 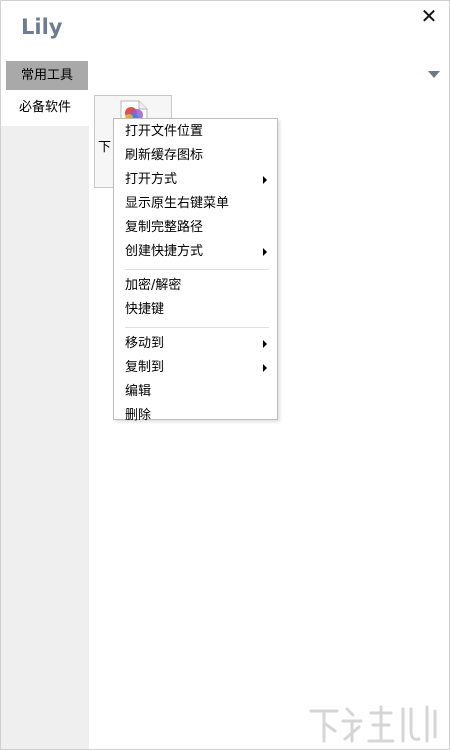 I want to click on close-button: ✕, so click(x=429, y=16).